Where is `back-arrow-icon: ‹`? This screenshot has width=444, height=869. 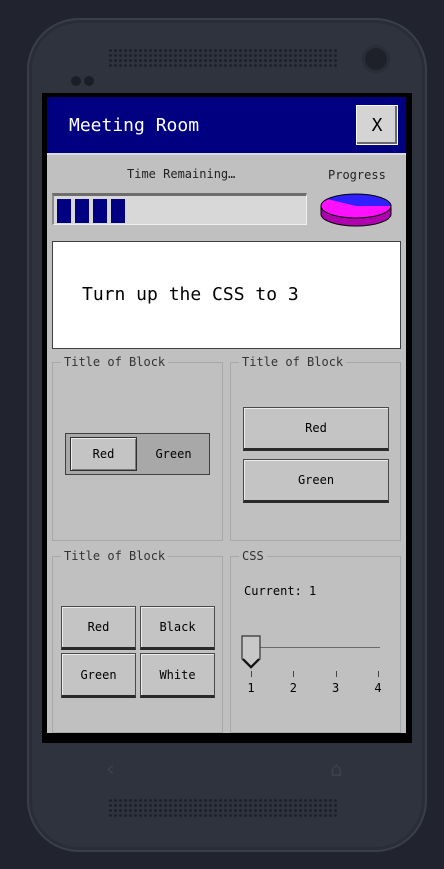
back-arrow-icon: ‹ is located at coordinates (110, 769).